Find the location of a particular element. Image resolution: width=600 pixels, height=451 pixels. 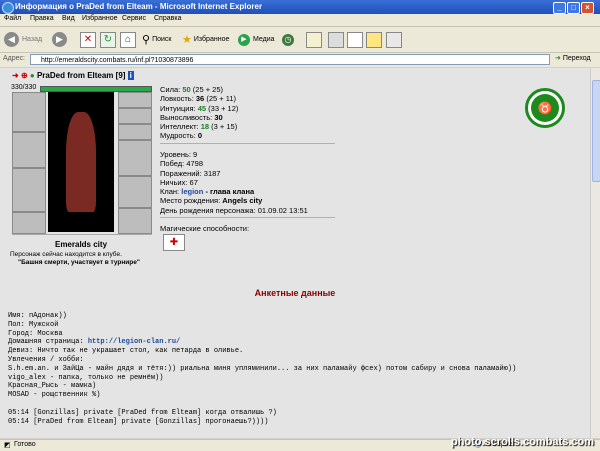

history-button: ◷ is located at coordinates (289, 39).